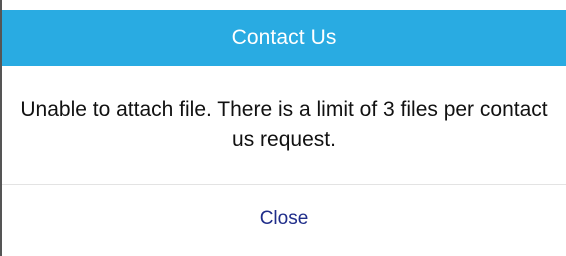  I want to click on close-button: Close, so click(284, 219).